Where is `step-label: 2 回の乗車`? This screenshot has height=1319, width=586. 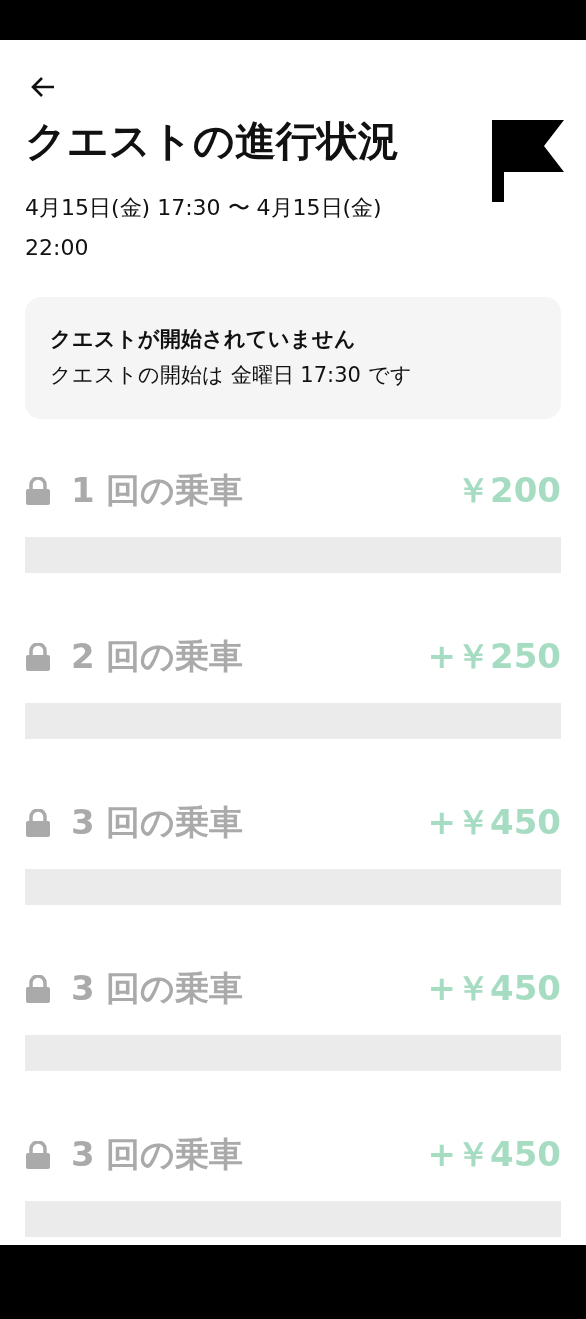 step-label: 2 回の乗車 is located at coordinates (157, 656).